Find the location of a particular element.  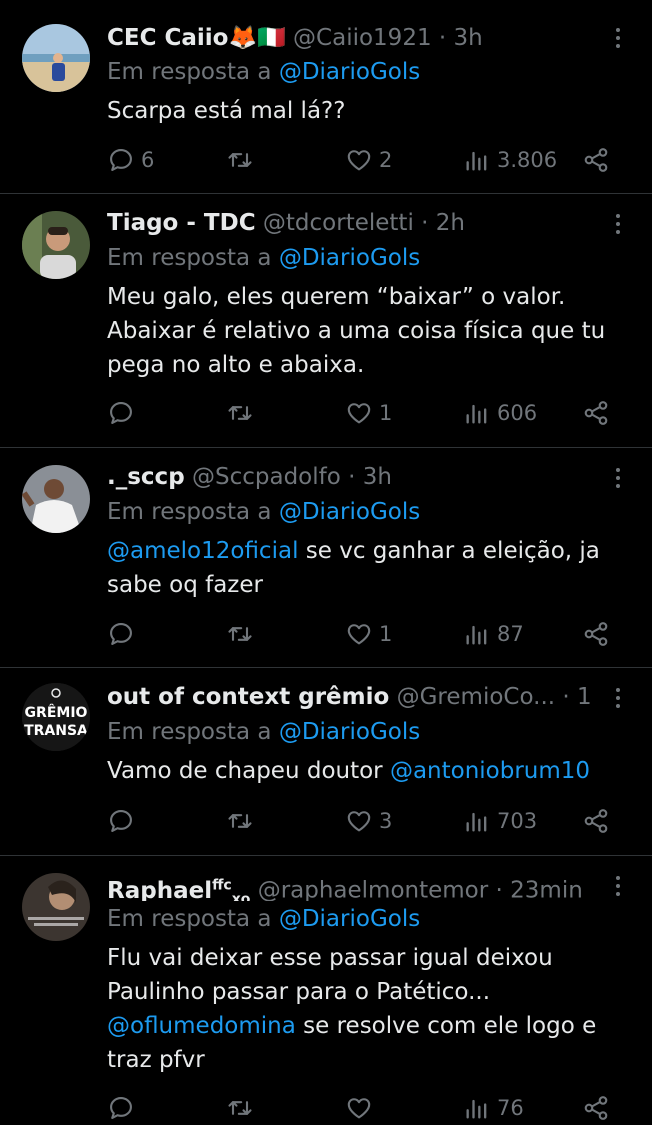

avatar-text: TRANSA is located at coordinates (56, 731).